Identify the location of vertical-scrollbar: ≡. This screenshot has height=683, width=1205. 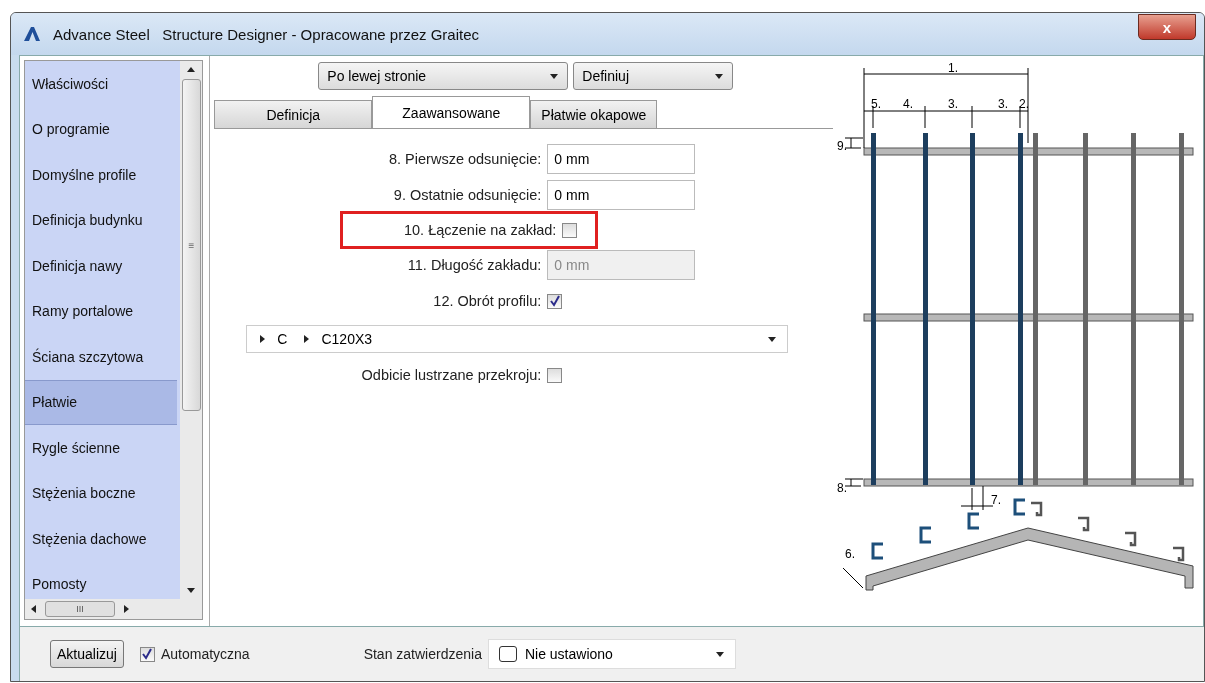
(191, 330).